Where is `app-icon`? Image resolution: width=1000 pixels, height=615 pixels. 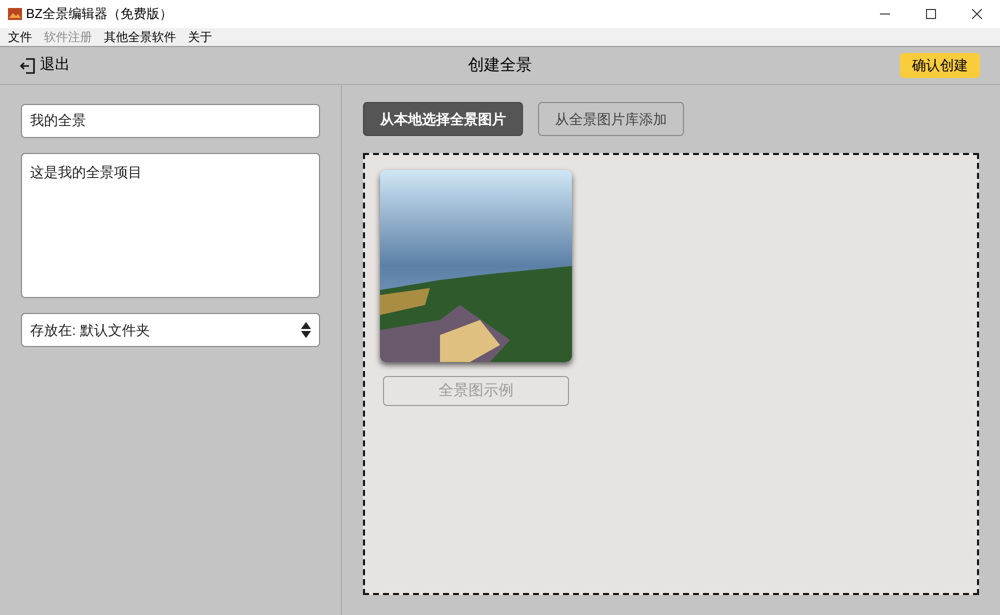
app-icon is located at coordinates (15, 14).